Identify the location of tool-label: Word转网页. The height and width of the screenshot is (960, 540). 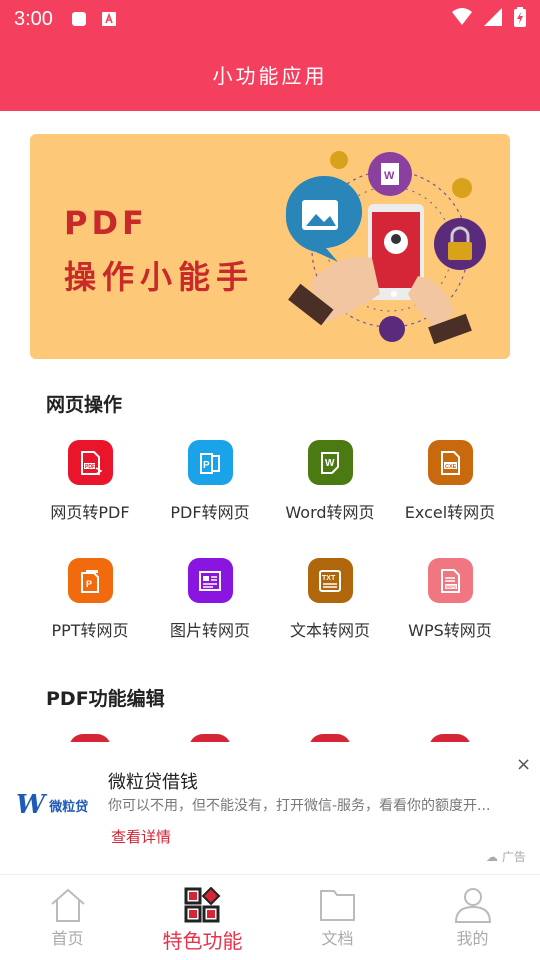
(330, 512).